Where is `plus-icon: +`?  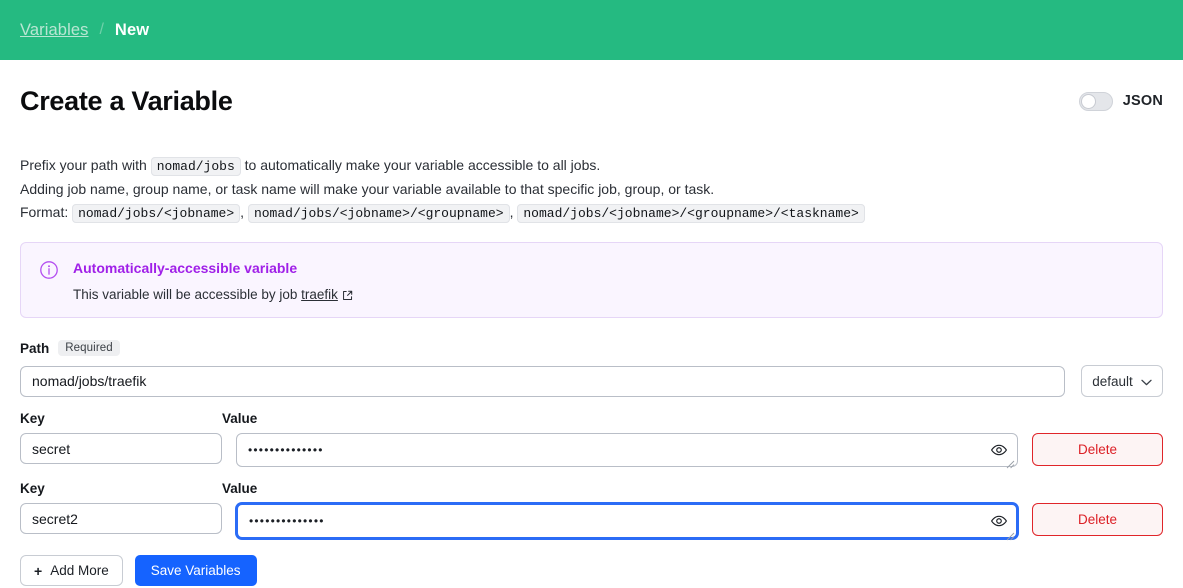 plus-icon: + is located at coordinates (38, 570).